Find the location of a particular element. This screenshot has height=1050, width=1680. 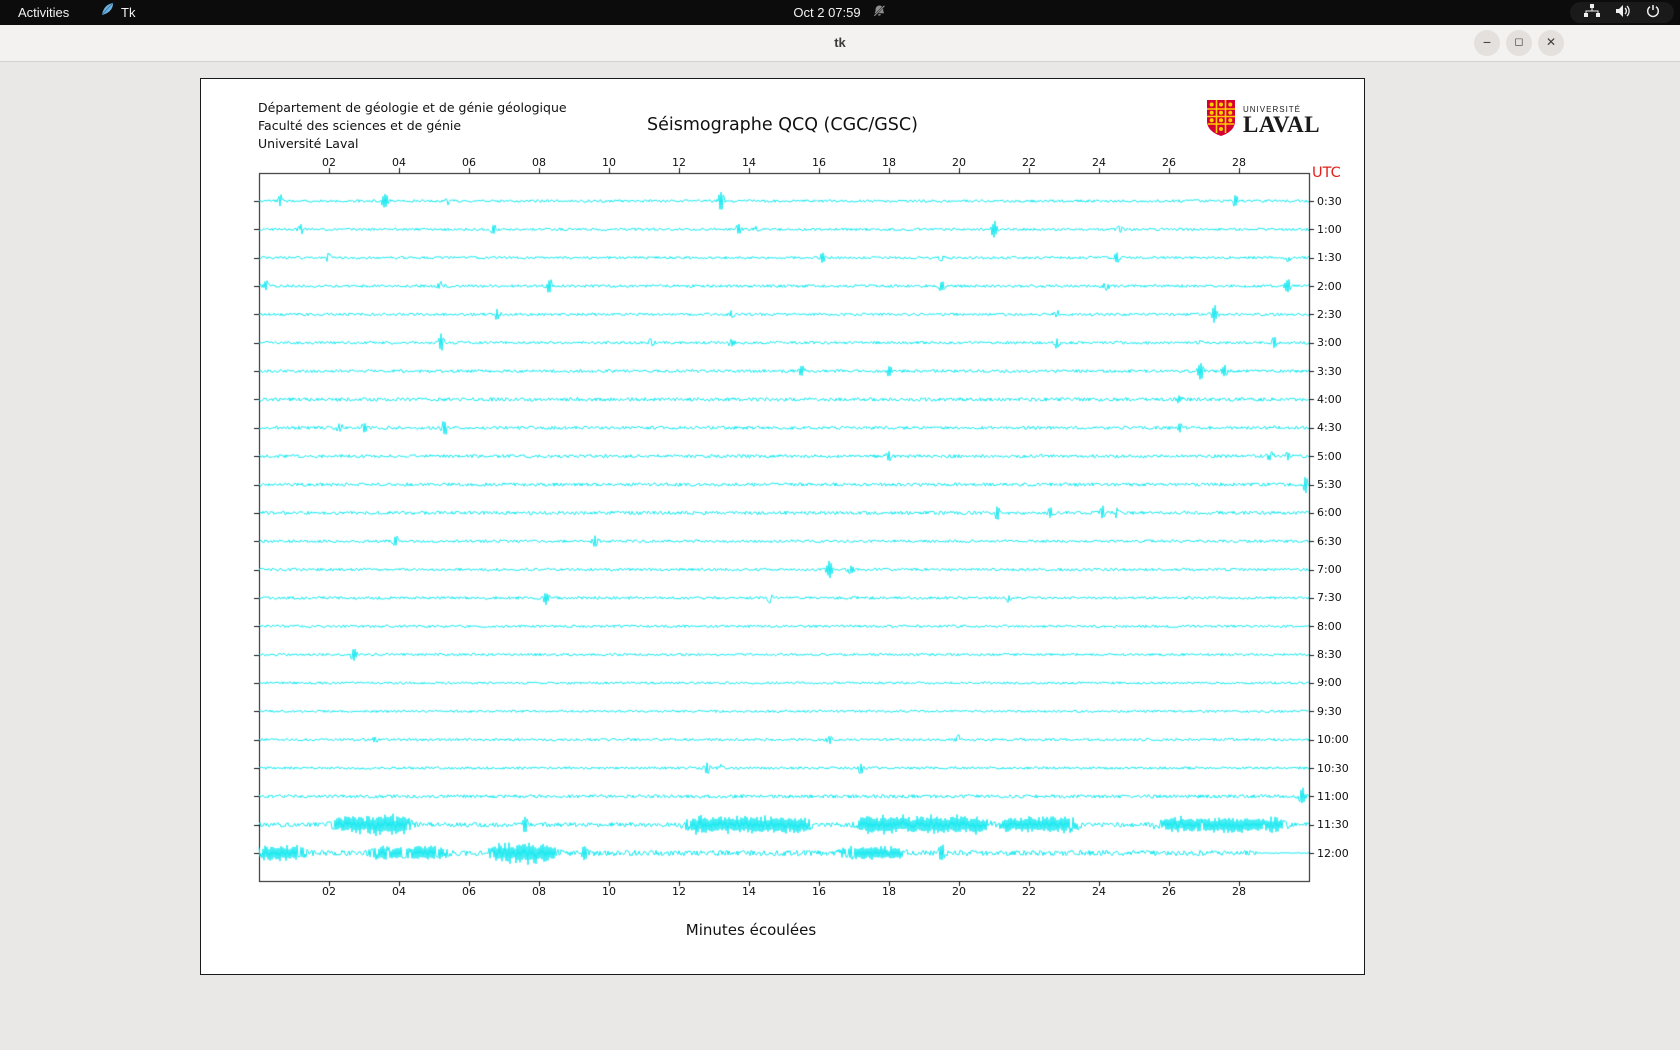

utc-time-label: 6:00 is located at coordinates (1329, 512).